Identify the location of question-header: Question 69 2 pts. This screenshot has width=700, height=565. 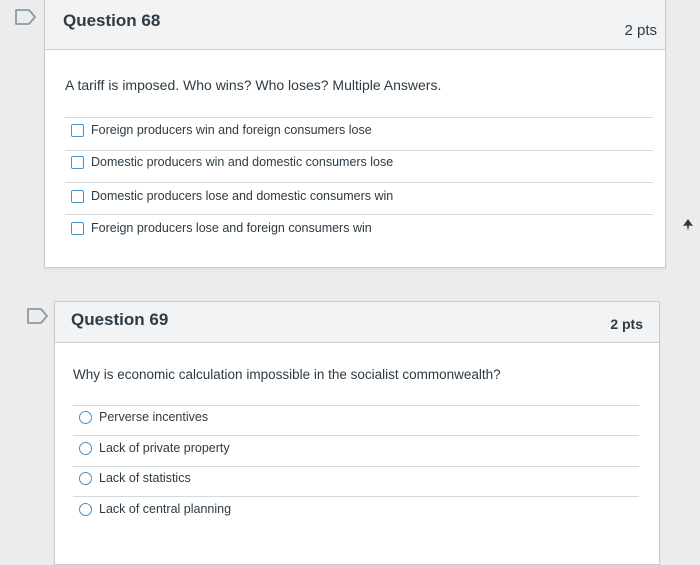
(357, 322).